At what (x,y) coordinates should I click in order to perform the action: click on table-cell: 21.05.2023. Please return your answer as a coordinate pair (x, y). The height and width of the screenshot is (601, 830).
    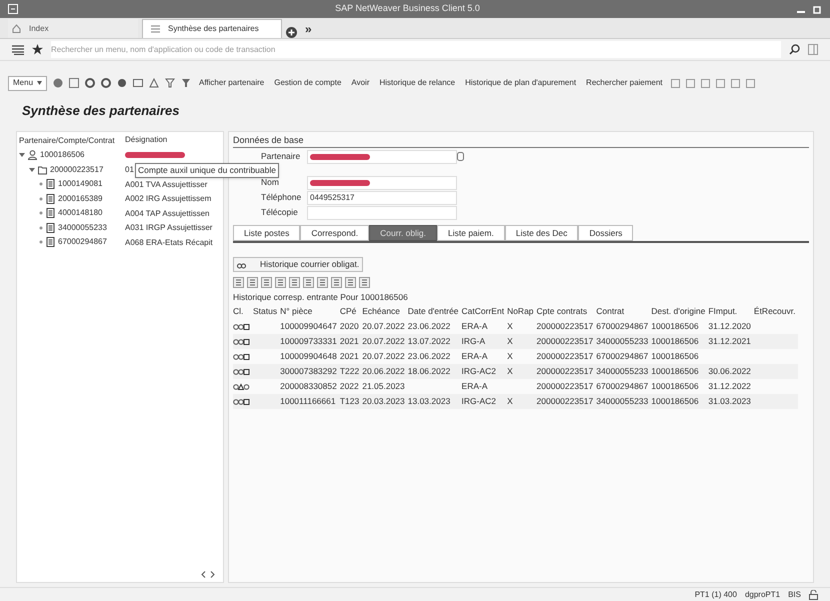
    Looking at the image, I should click on (385, 386).